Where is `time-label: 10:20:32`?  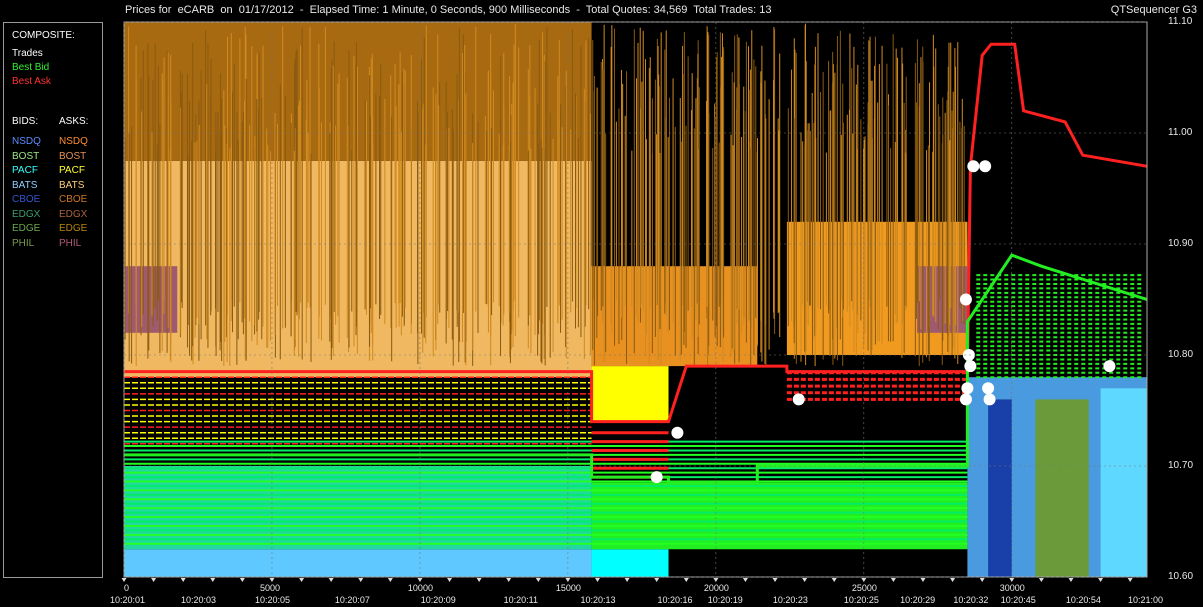
time-label: 10:20:32 is located at coordinates (971, 600).